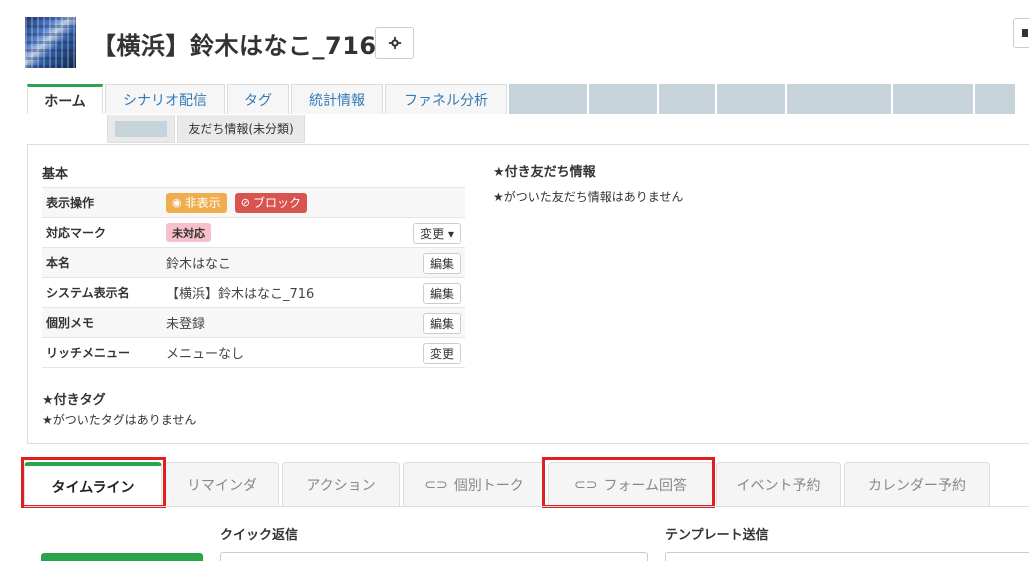 This screenshot has height=561, width=1029. I want to click on page-title: 【横浜】鈴木はなこ_716, so click(234, 46).